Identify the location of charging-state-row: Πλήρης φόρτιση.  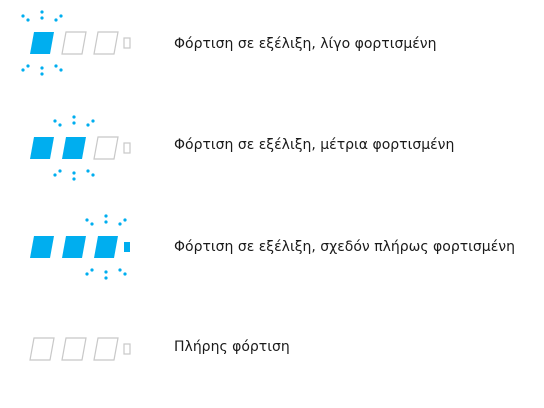
(272, 339).